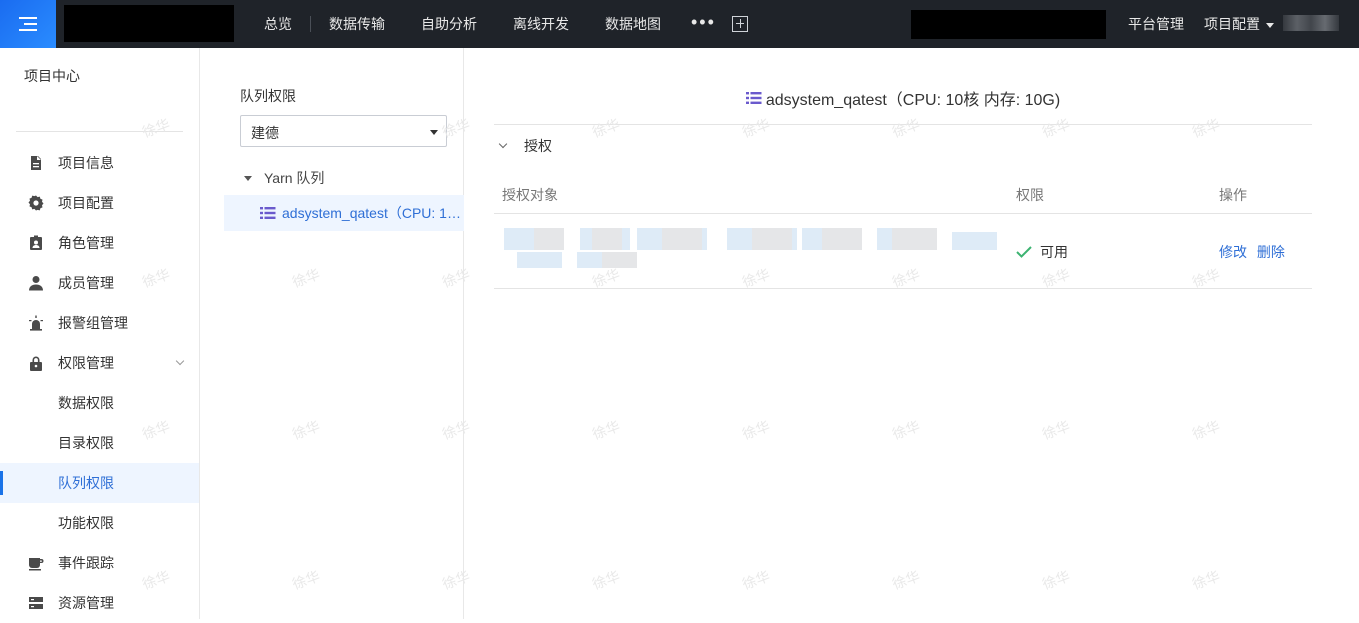 The height and width of the screenshot is (623, 1359). I want to click on menu-toggle-button, so click(28, 24).